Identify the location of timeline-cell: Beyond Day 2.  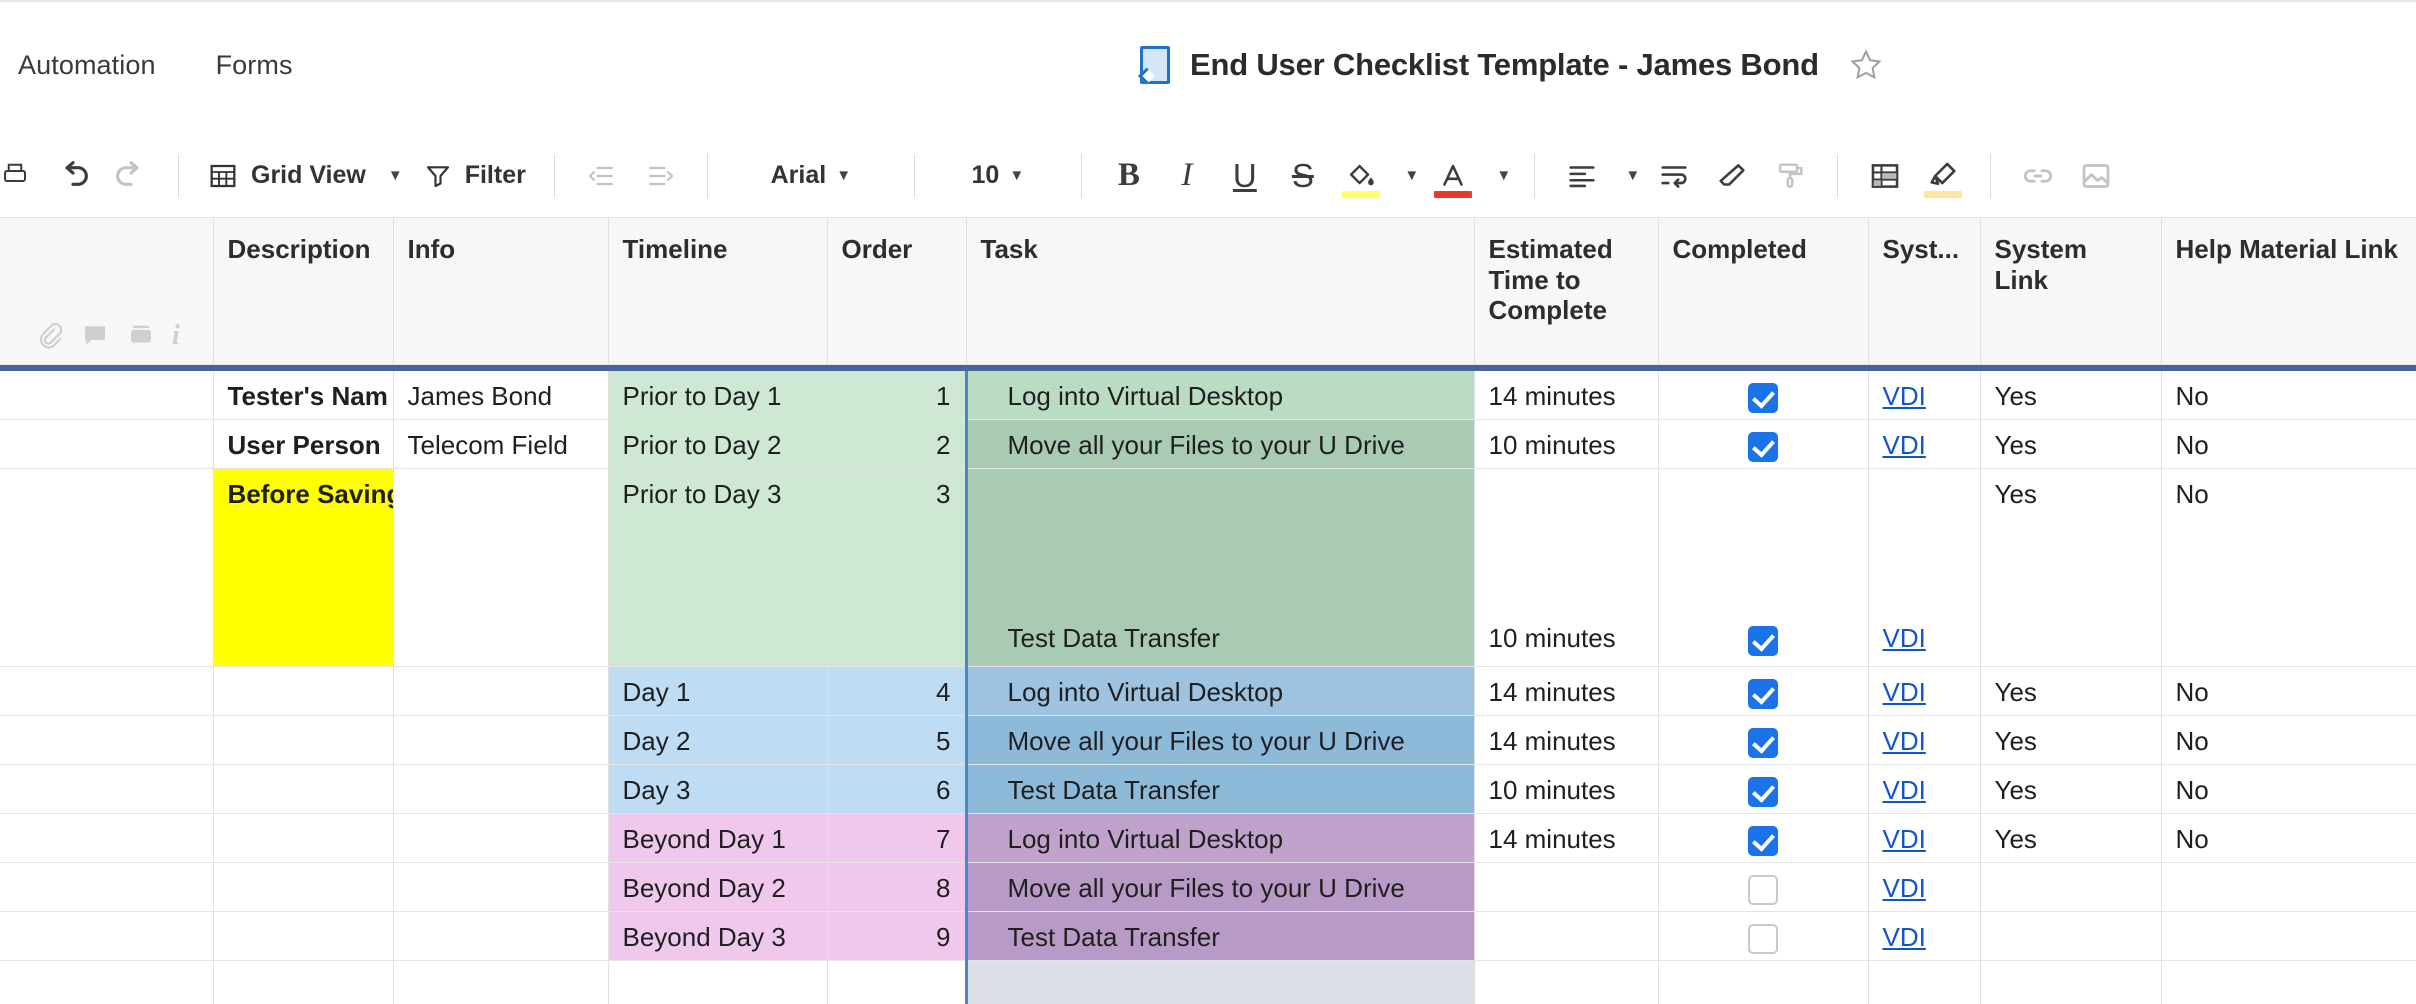
(718, 887).